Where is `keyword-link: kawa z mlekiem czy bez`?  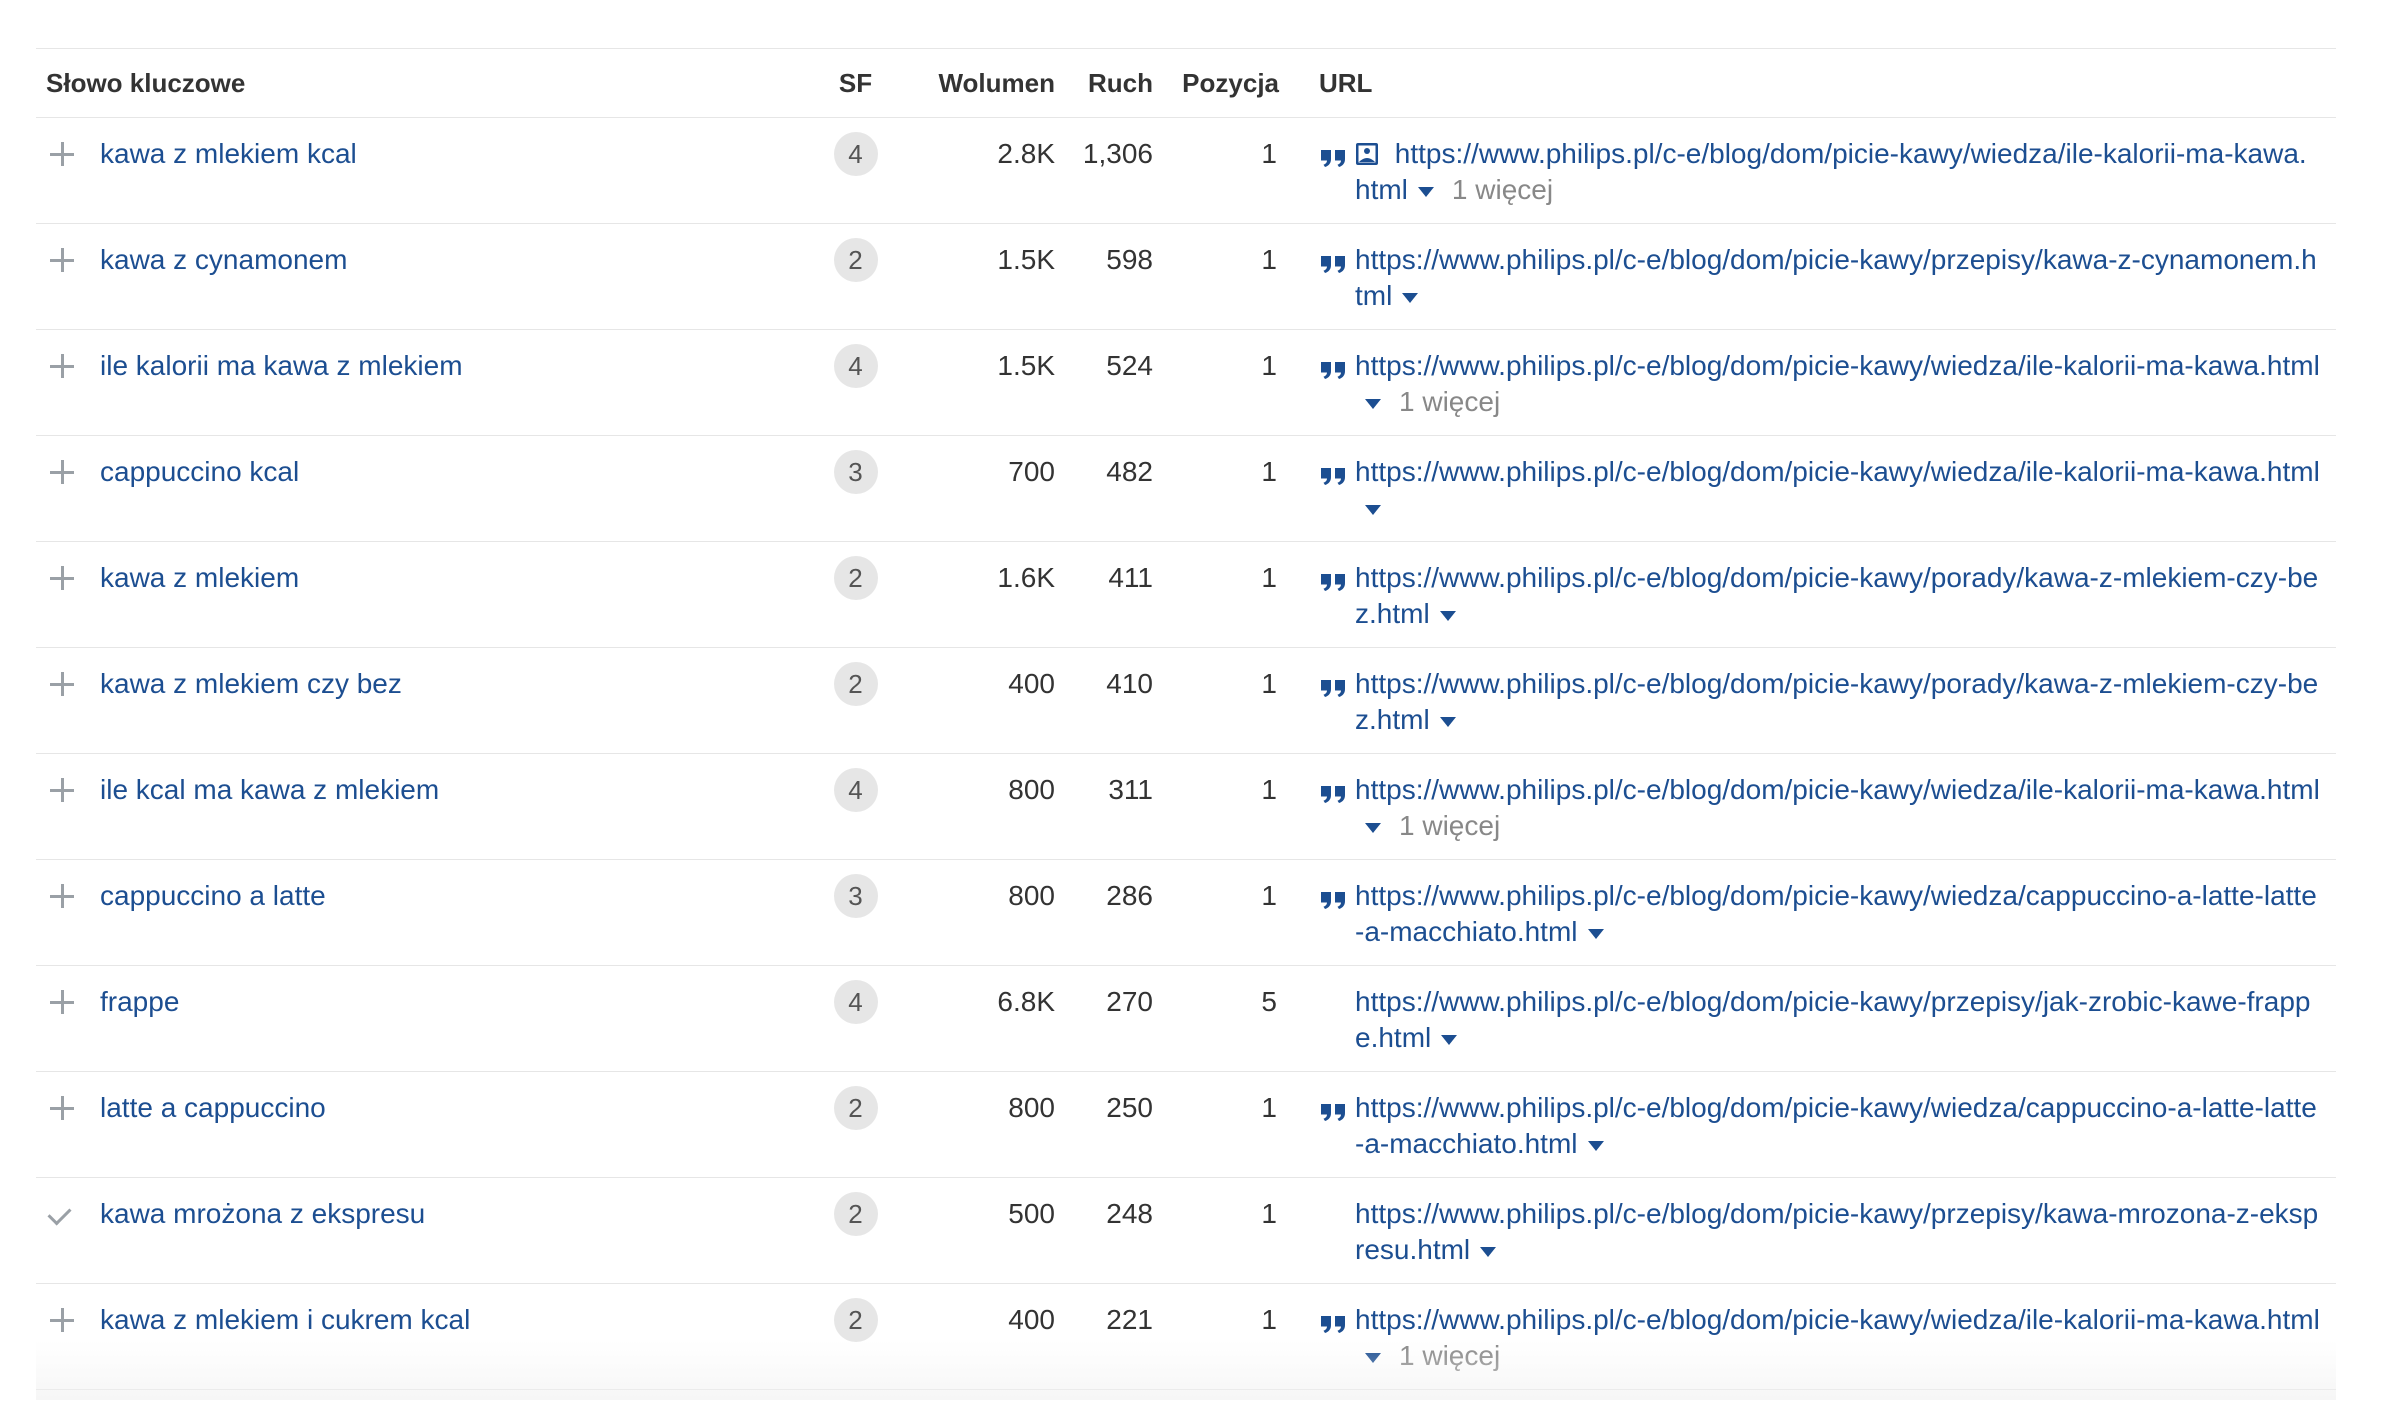 keyword-link: kawa z mlekiem czy bez is located at coordinates (251, 683).